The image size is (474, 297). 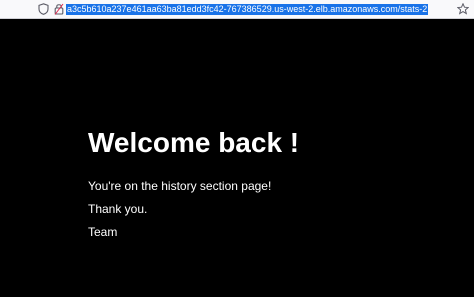 What do you see at coordinates (118, 209) in the screenshot?
I see `thank-you-text: Thank you.` at bounding box center [118, 209].